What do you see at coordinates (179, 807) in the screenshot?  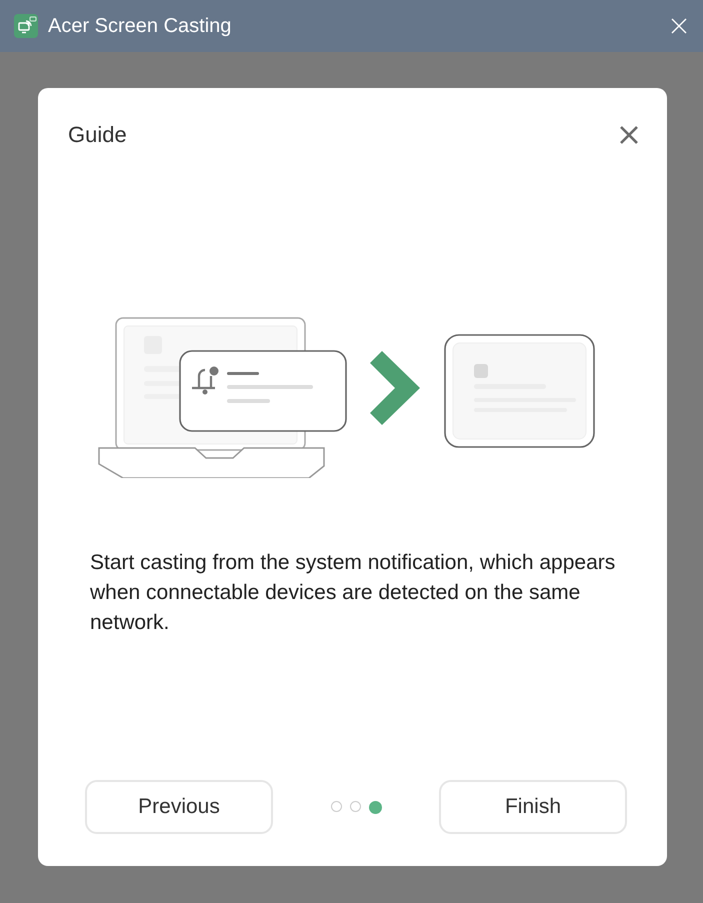 I see `previous-button: Previous` at bounding box center [179, 807].